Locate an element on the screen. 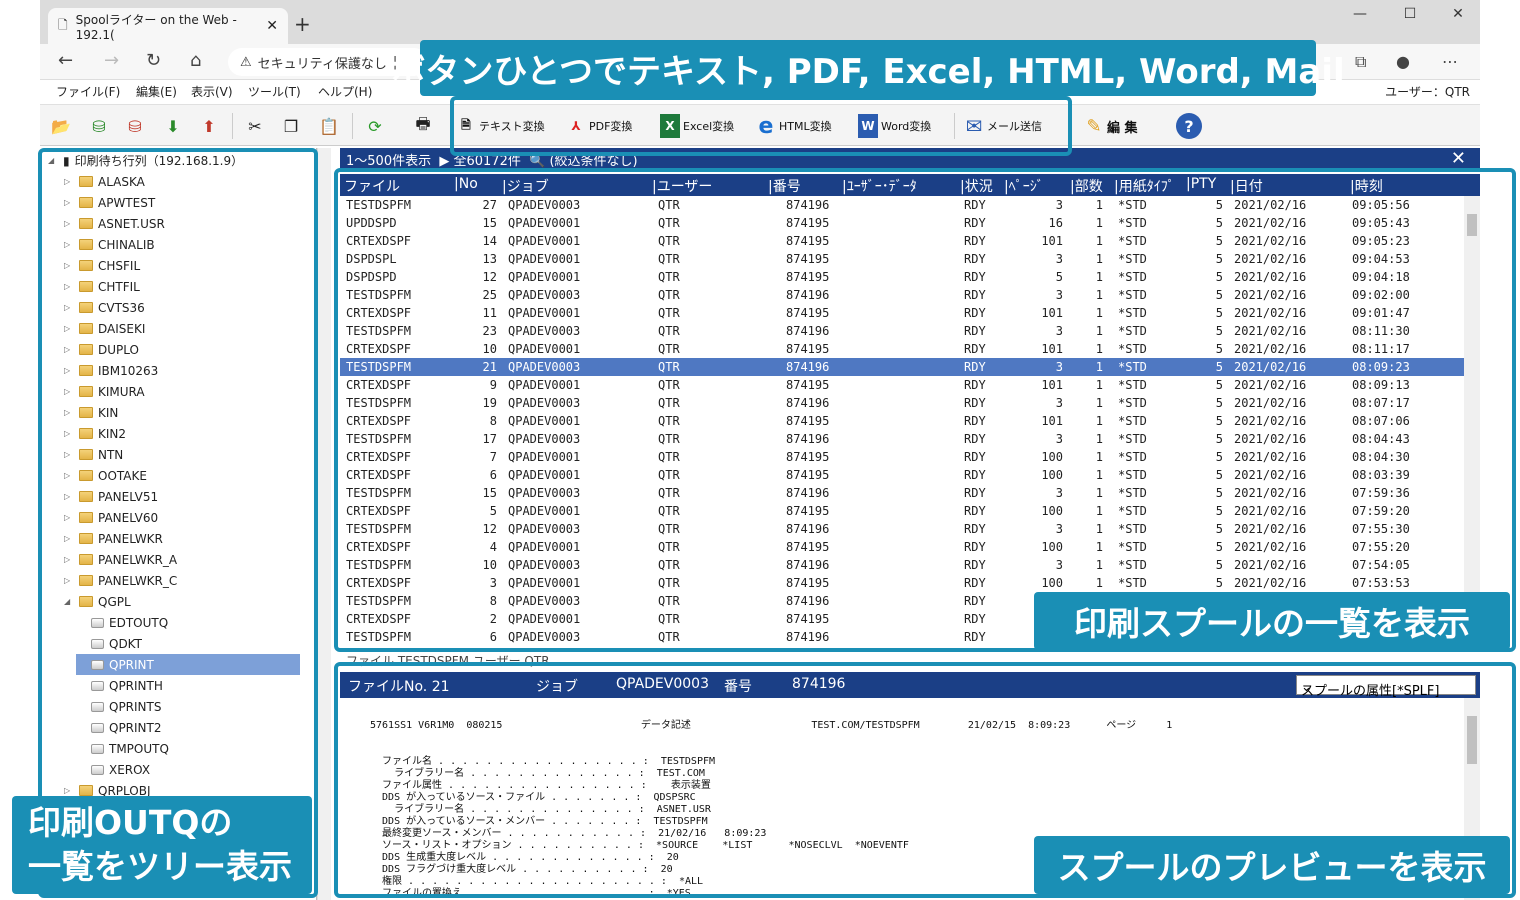 Image resolution: width=1520 pixels, height=900 pixels. pencil-icon: ✎ is located at coordinates (1094, 126).